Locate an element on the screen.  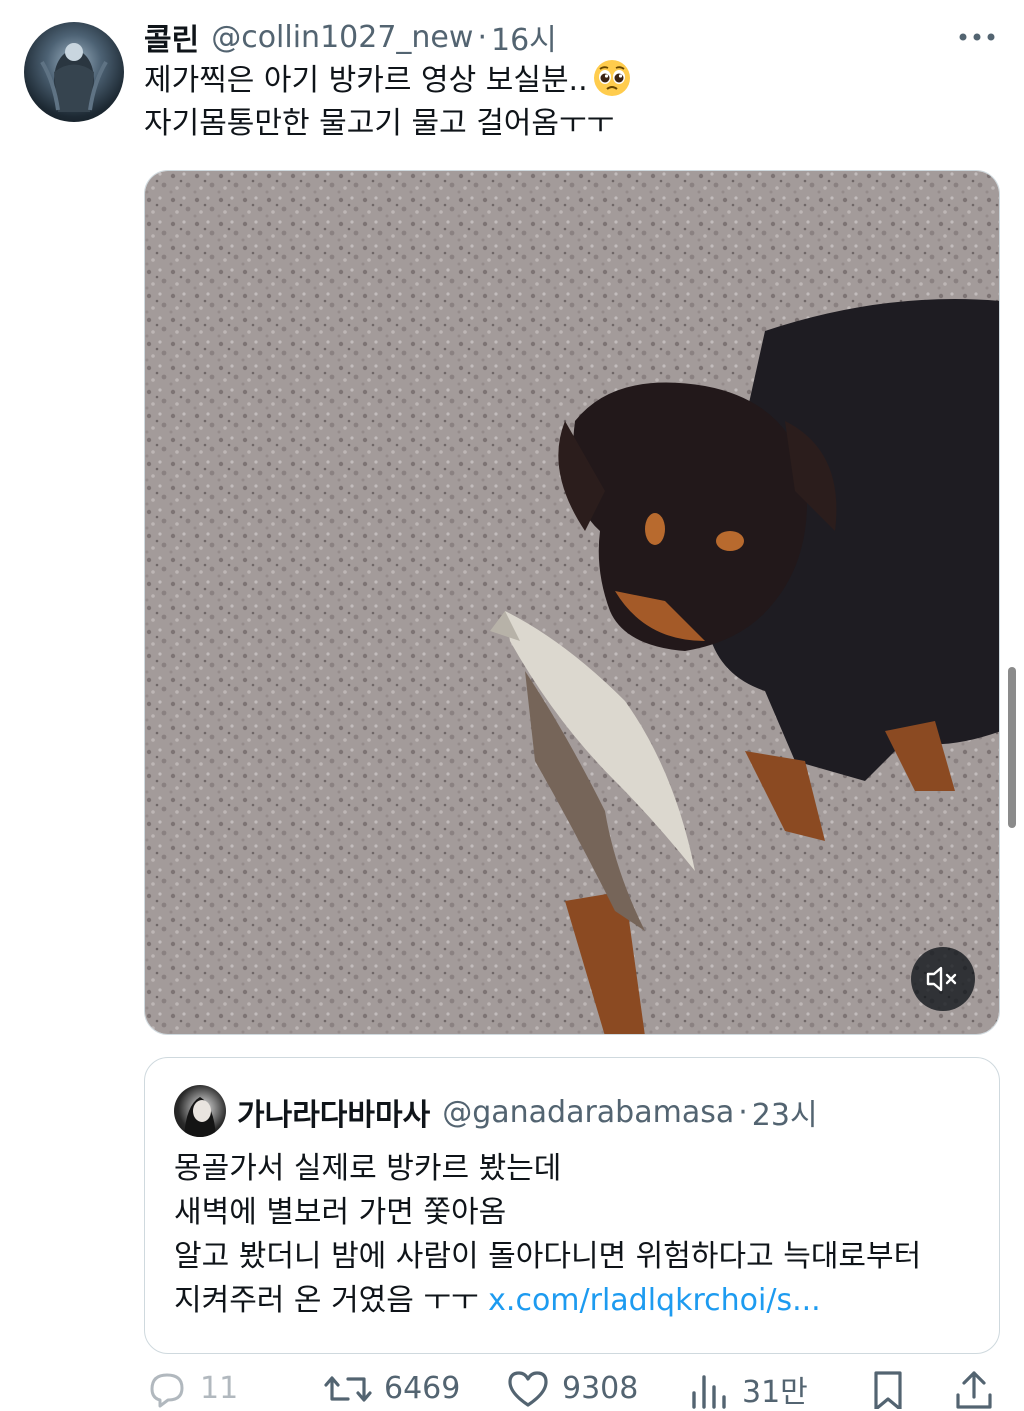
retweet-button: 6469 is located at coordinates (392, 1388).